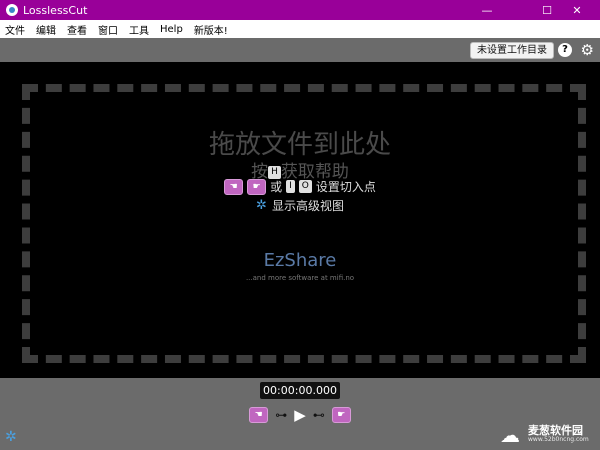  I want to click on brand-subtitle: ...and more software at mifi.no, so click(300, 278).